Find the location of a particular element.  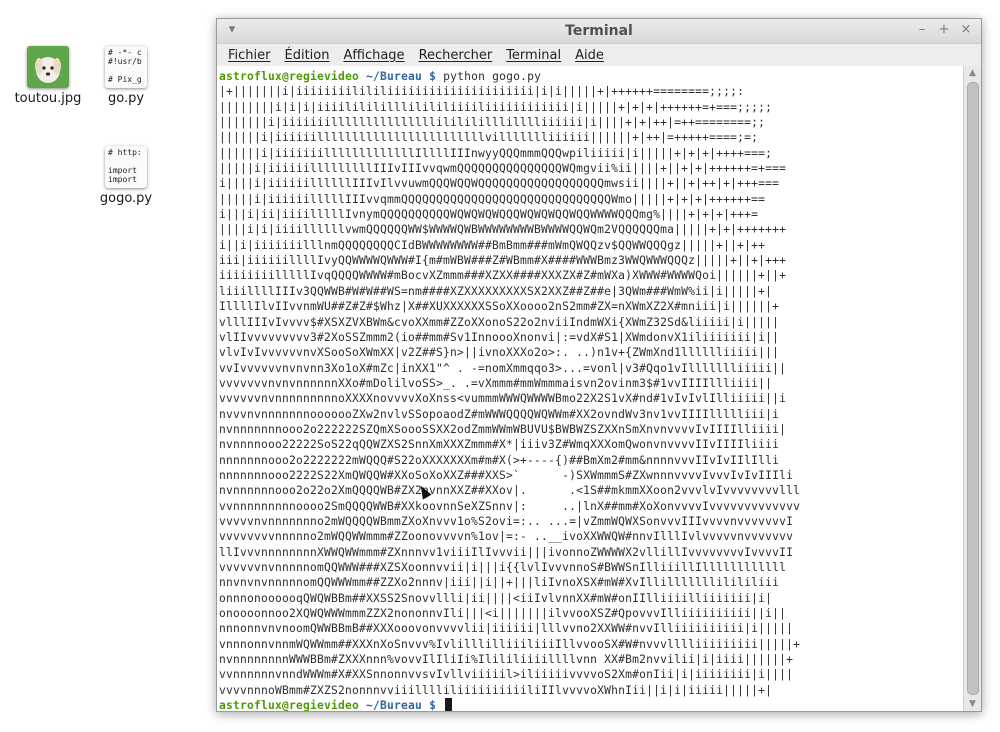

menu-rechercher: Rechercher is located at coordinates (456, 55).